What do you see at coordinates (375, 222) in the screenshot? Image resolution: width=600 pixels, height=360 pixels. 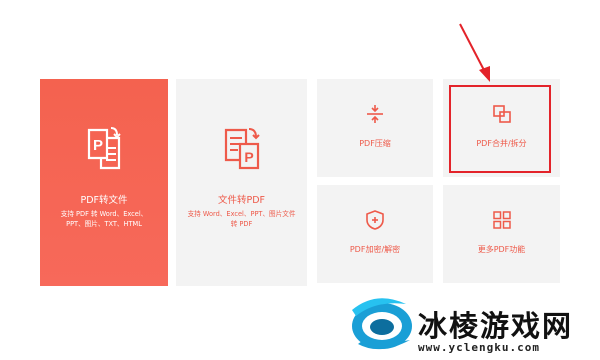 I see `shield-plus-icon` at bounding box center [375, 222].